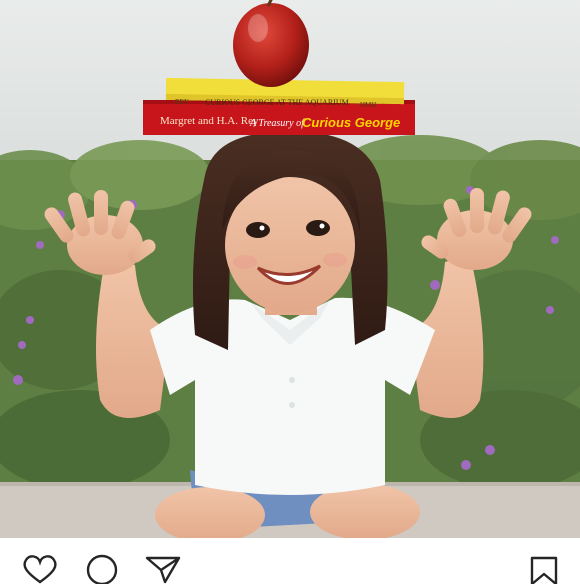  What do you see at coordinates (182, 102) in the screenshot?
I see `svg-text: REY` at bounding box center [182, 102].